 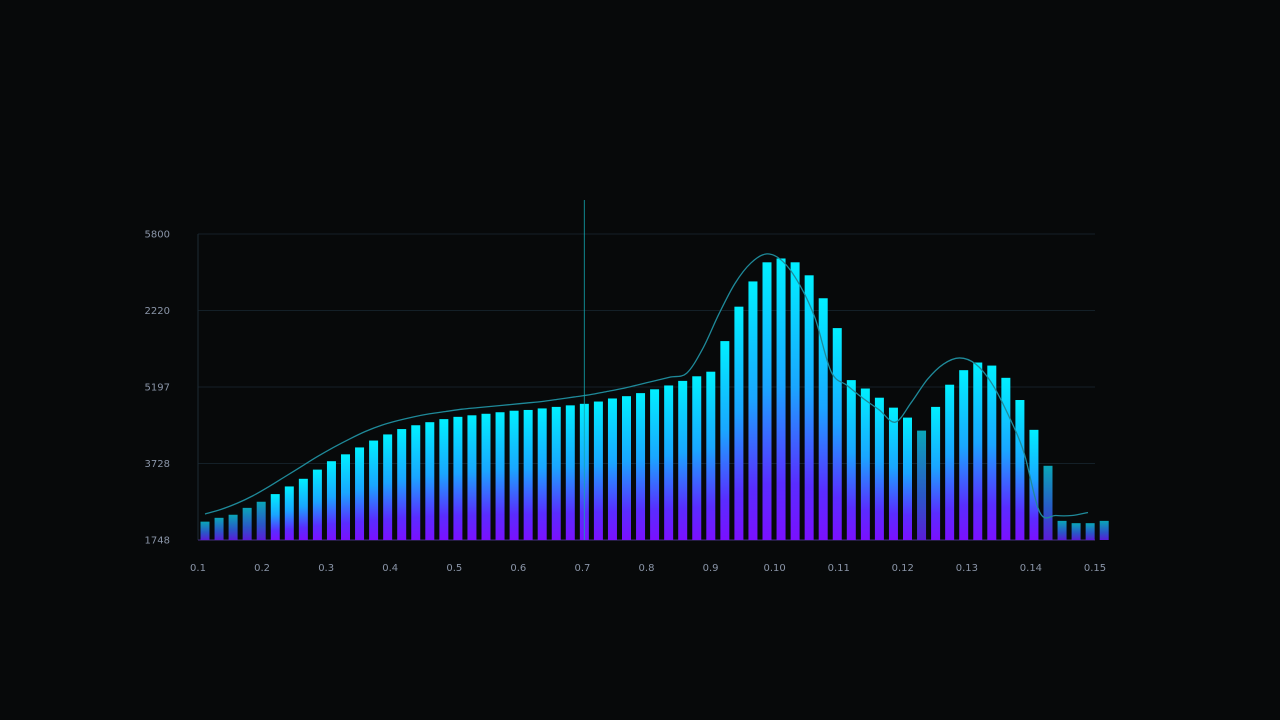 What do you see at coordinates (157, 464) in the screenshot?
I see `y-tick-label: 3728` at bounding box center [157, 464].